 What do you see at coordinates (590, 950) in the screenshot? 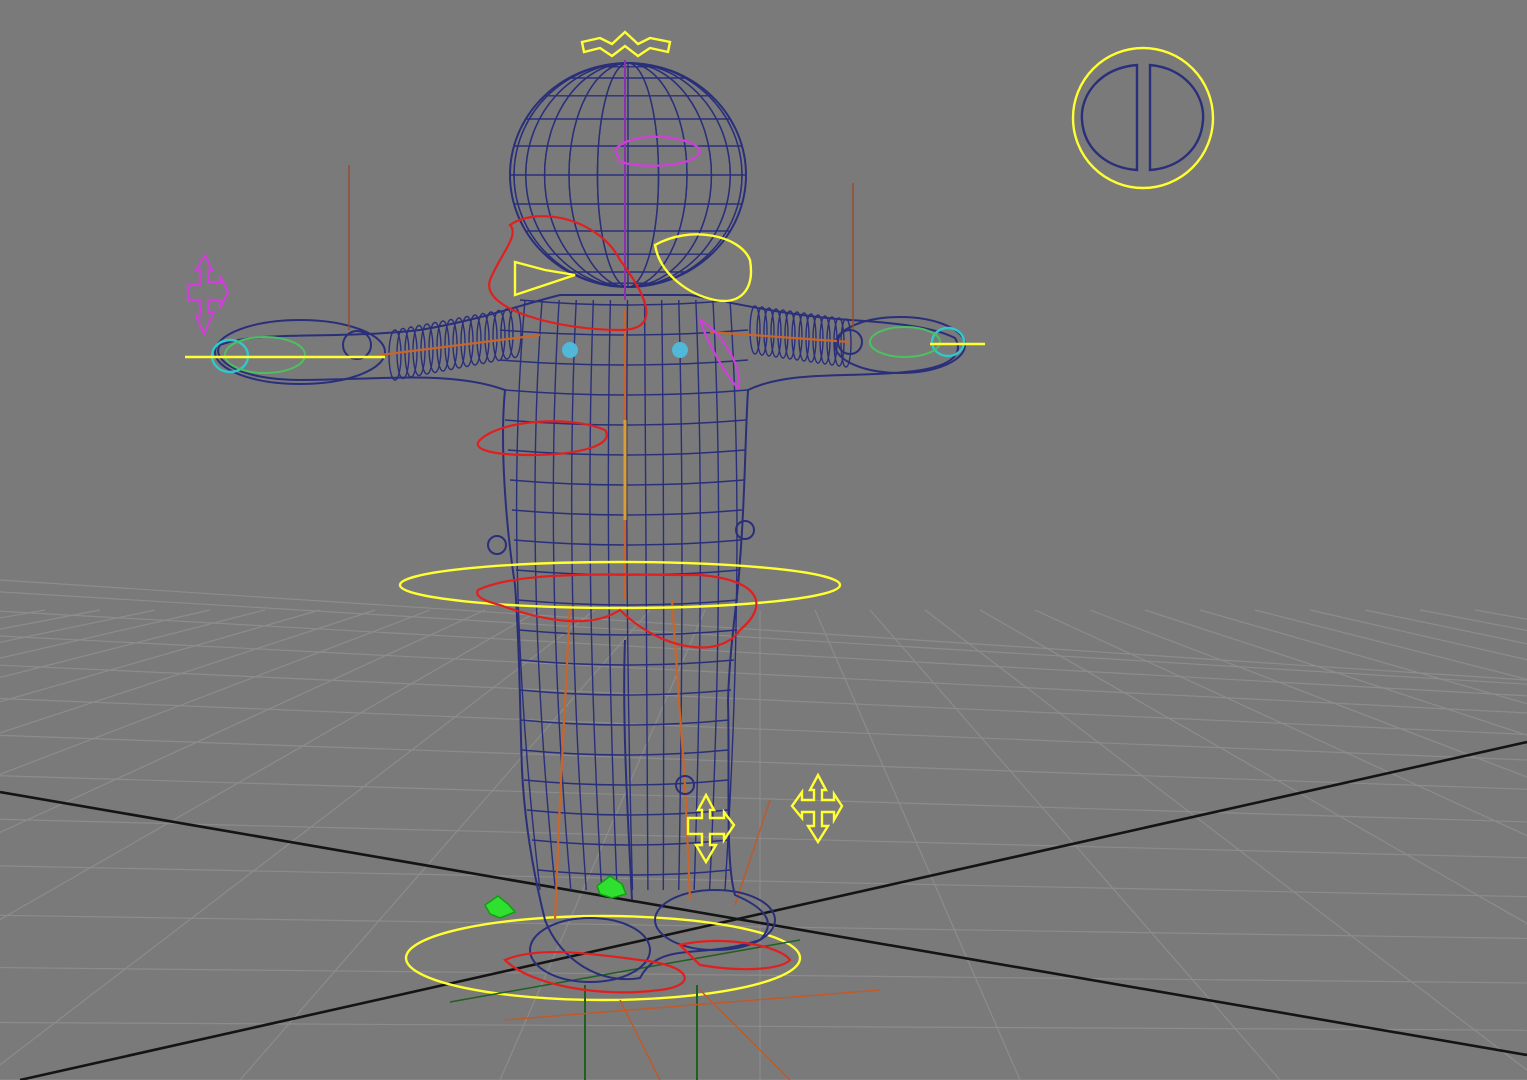
I see `left-foot-mesh` at bounding box center [590, 950].